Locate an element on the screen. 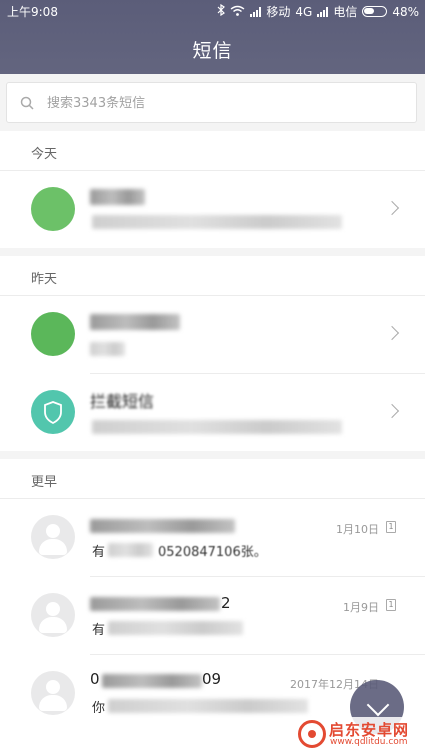 The image size is (425, 751). network-type: 4G is located at coordinates (304, 11).